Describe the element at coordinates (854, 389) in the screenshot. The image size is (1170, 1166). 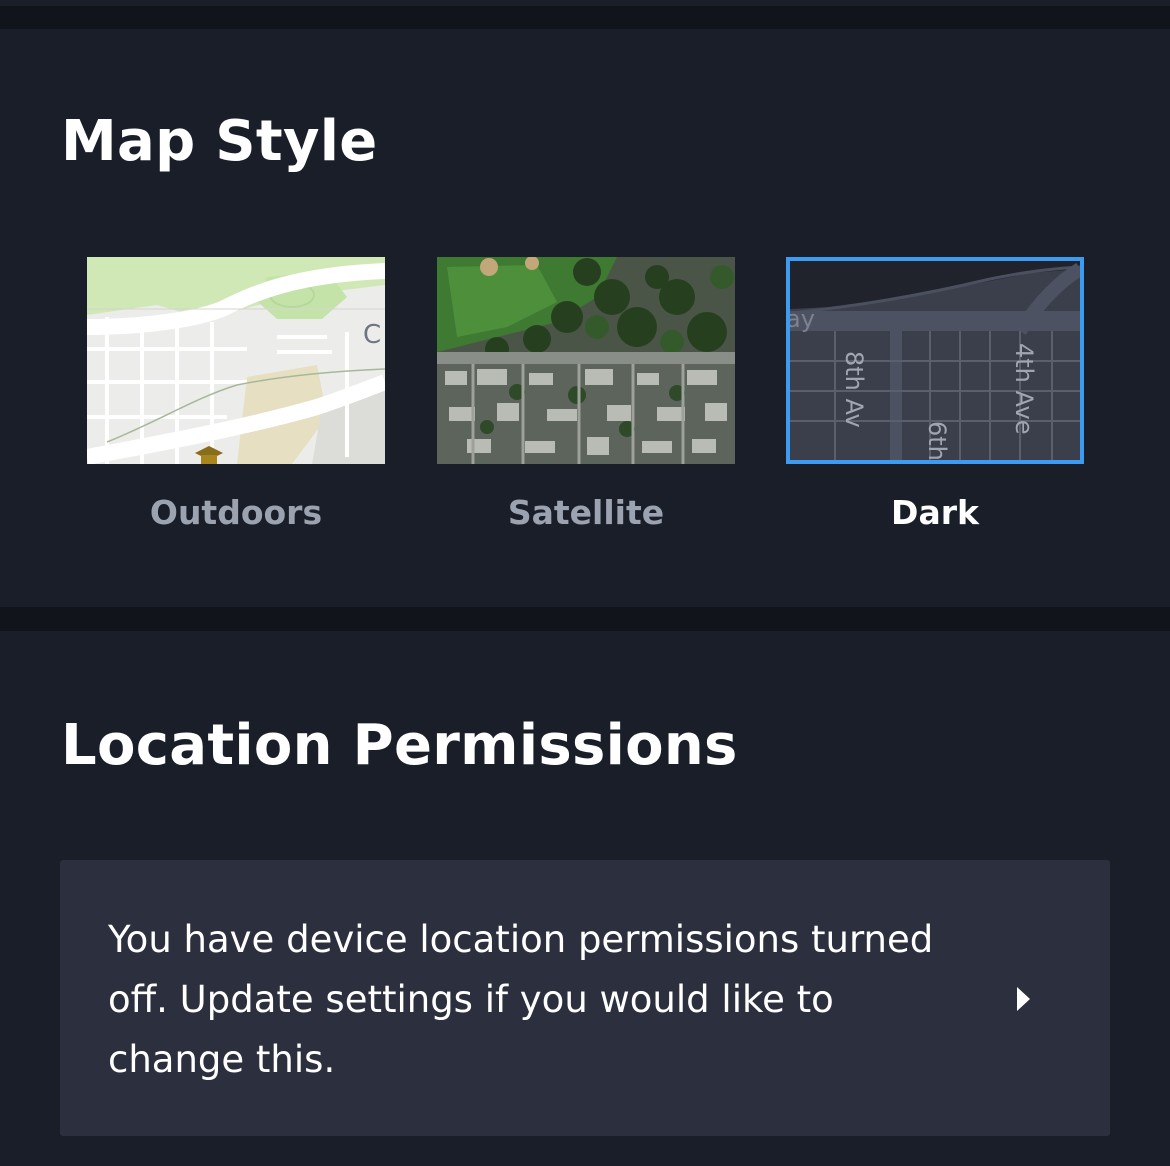
I see `svg-text: 8th Av` at that location.